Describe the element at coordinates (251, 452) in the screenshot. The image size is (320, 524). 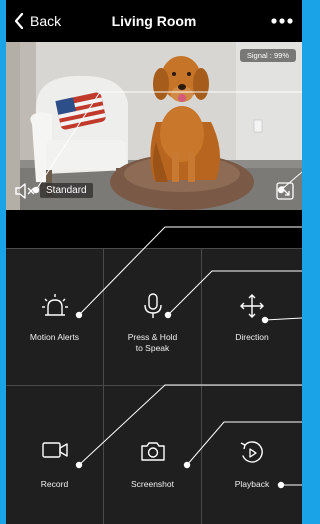
I see `playback-icon` at that location.